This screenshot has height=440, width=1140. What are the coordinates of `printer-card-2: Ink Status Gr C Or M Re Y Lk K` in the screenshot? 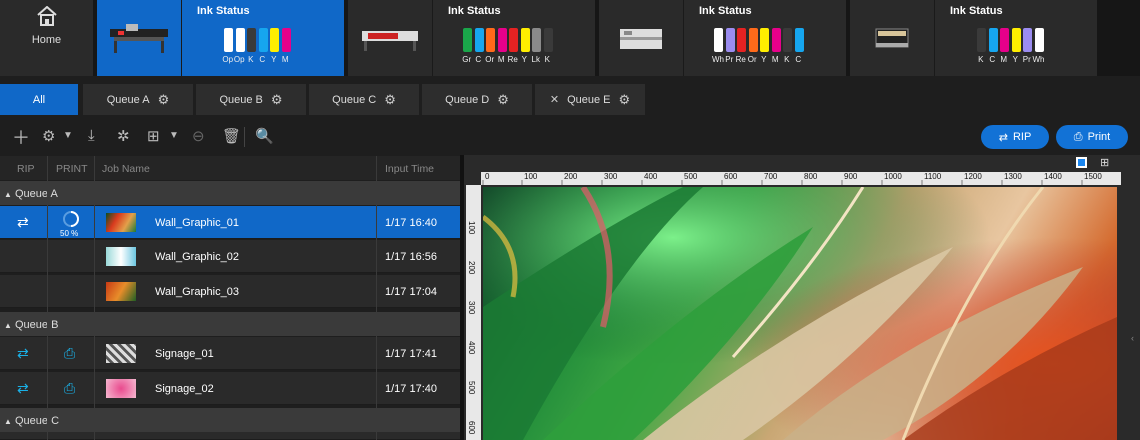 It's located at (471, 38).